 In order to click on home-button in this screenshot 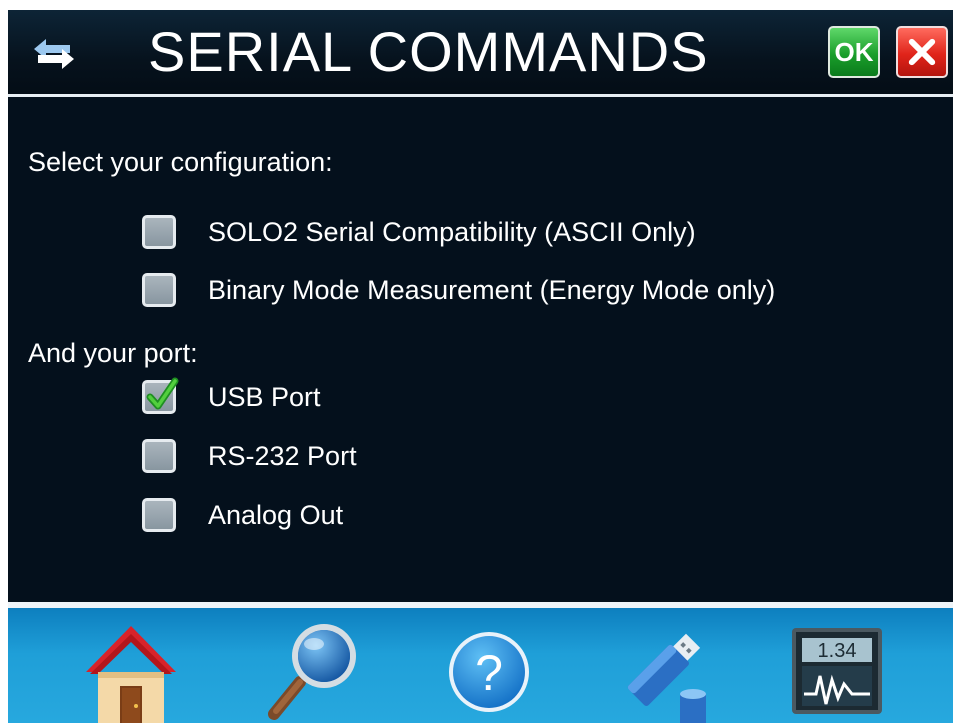, I will do `click(131, 668)`.